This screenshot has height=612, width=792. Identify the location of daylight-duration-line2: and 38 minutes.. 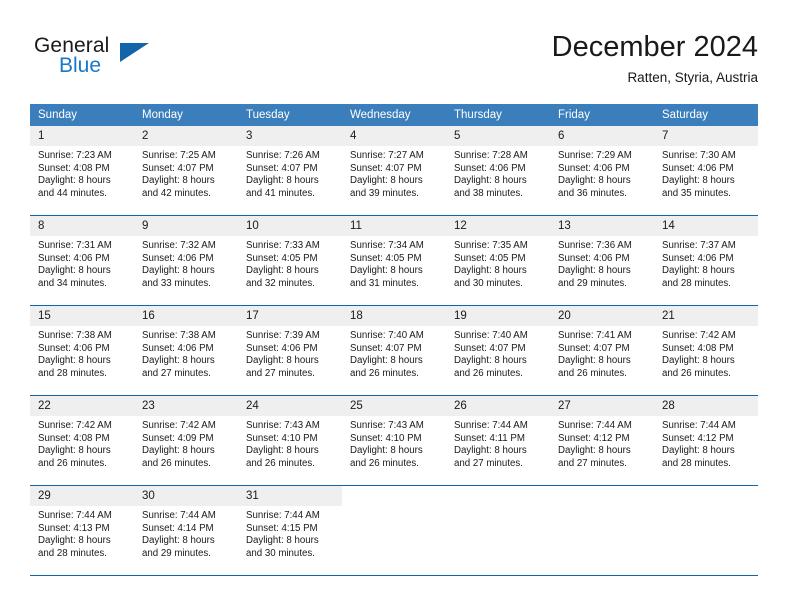
(488, 193).